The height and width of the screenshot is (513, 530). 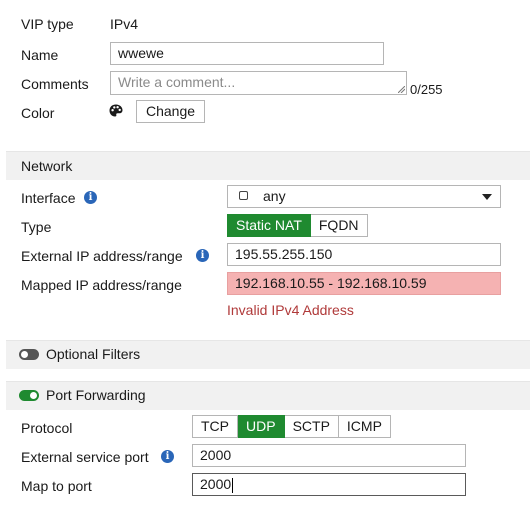 I want to click on external-ip-input: 195.55.255.150, so click(x=364, y=254).